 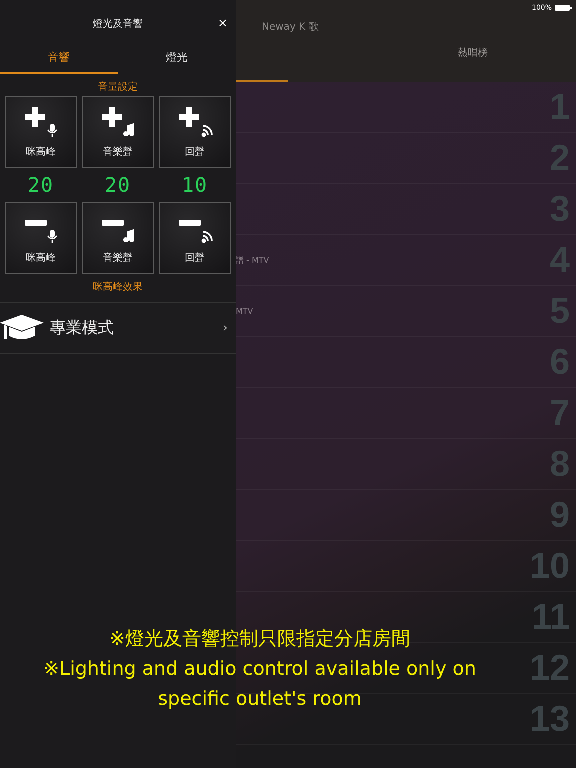 I want to click on drawer-tab: 音響, so click(x=59, y=61).